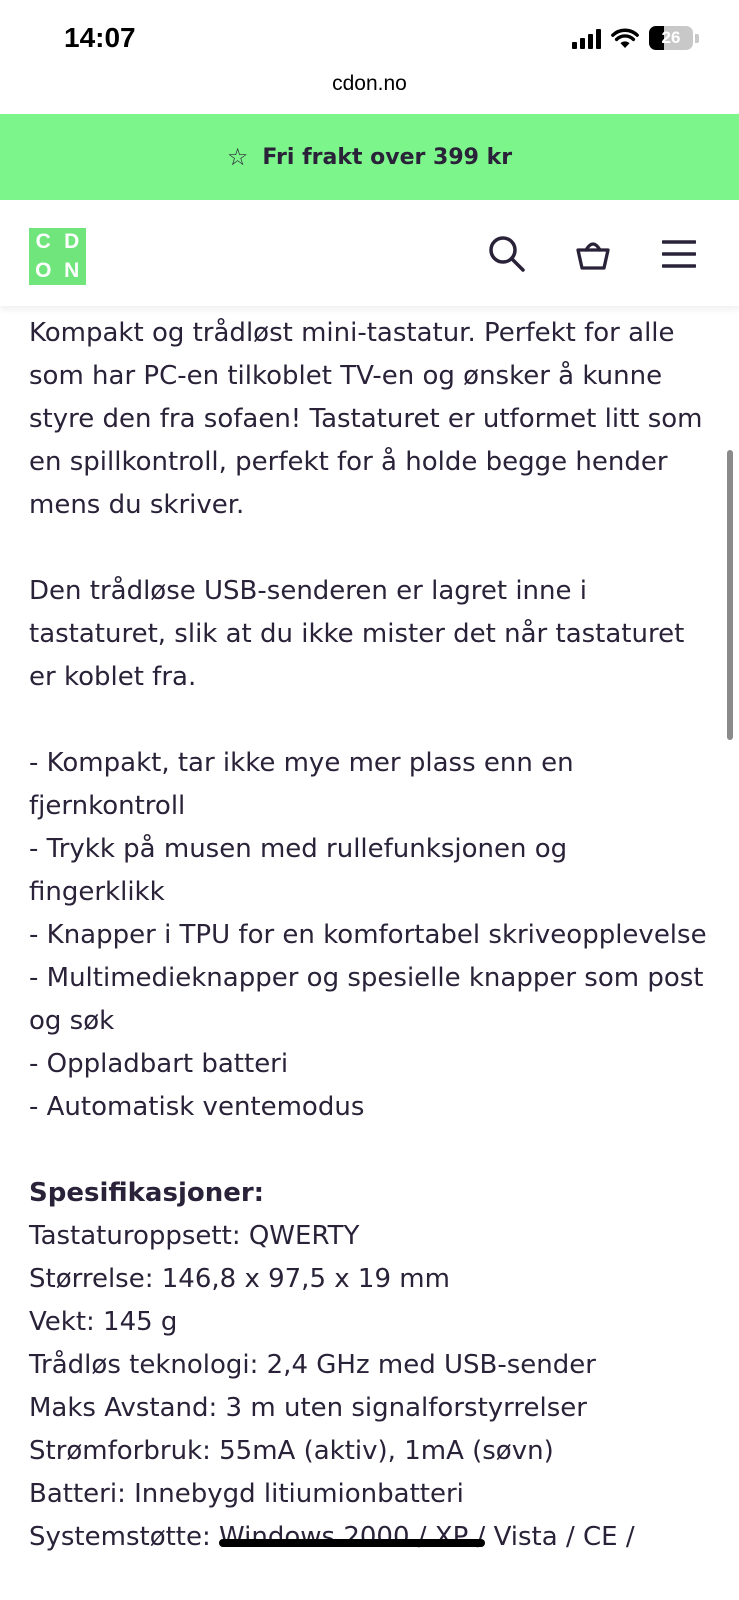  I want to click on header-actions, so click(593, 254).